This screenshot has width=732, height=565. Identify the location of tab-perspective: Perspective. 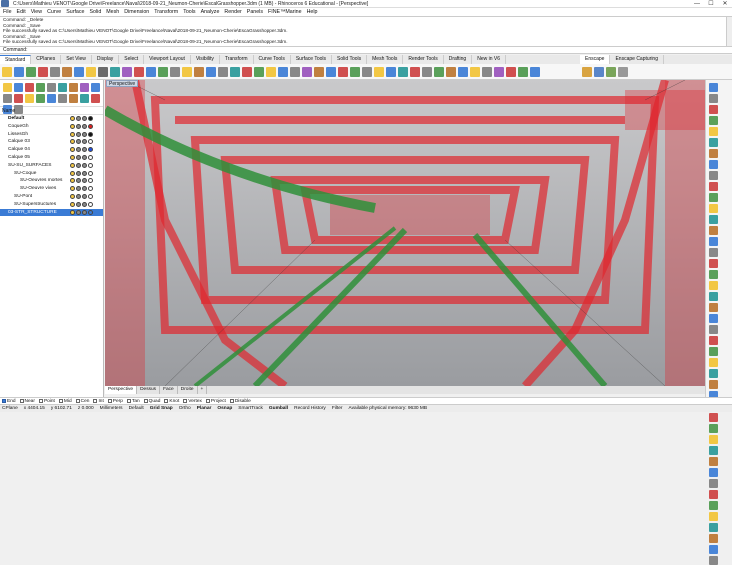
(121, 390).